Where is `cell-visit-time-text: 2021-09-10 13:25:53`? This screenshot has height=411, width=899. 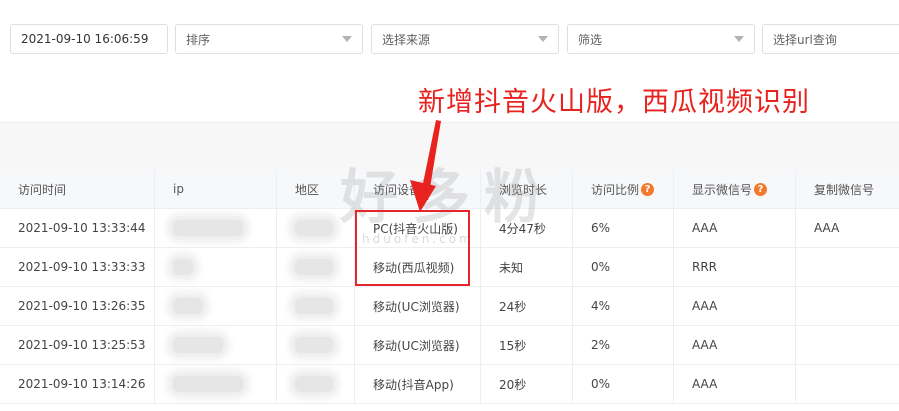
cell-visit-time-text: 2021-09-10 13:25:53 is located at coordinates (82, 345).